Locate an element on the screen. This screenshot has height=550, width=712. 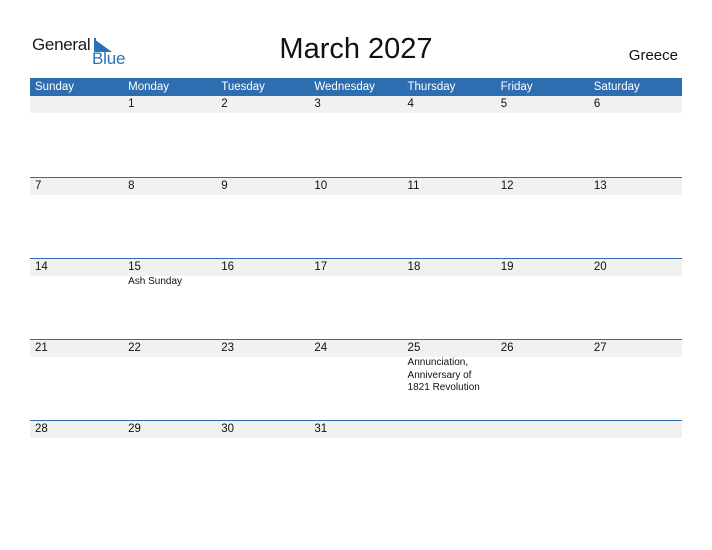
day-cell: 14 is located at coordinates (76, 299).